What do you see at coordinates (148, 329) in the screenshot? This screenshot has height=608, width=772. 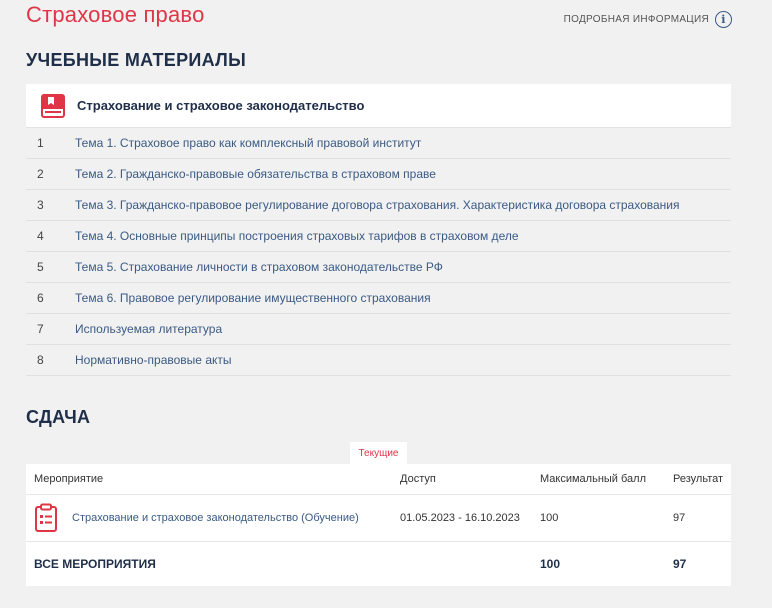 I see `material-link: Используемая литература` at bounding box center [148, 329].